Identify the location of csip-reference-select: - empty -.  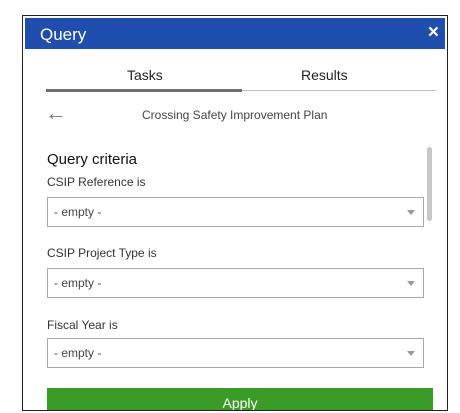
(235, 212).